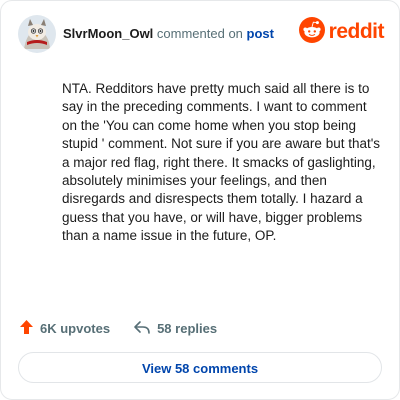  What do you see at coordinates (260, 33) in the screenshot?
I see `post-link: post` at bounding box center [260, 33].